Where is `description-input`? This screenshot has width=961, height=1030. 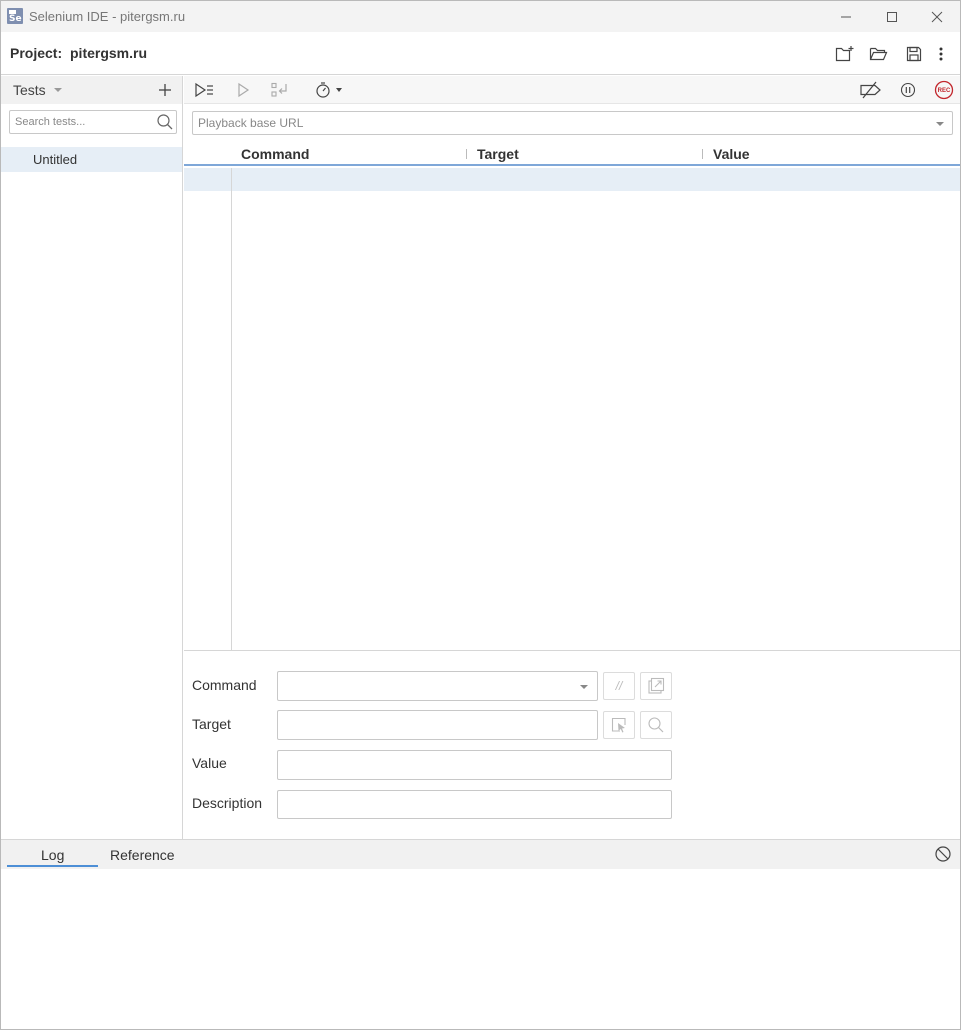
description-input is located at coordinates (474, 804).